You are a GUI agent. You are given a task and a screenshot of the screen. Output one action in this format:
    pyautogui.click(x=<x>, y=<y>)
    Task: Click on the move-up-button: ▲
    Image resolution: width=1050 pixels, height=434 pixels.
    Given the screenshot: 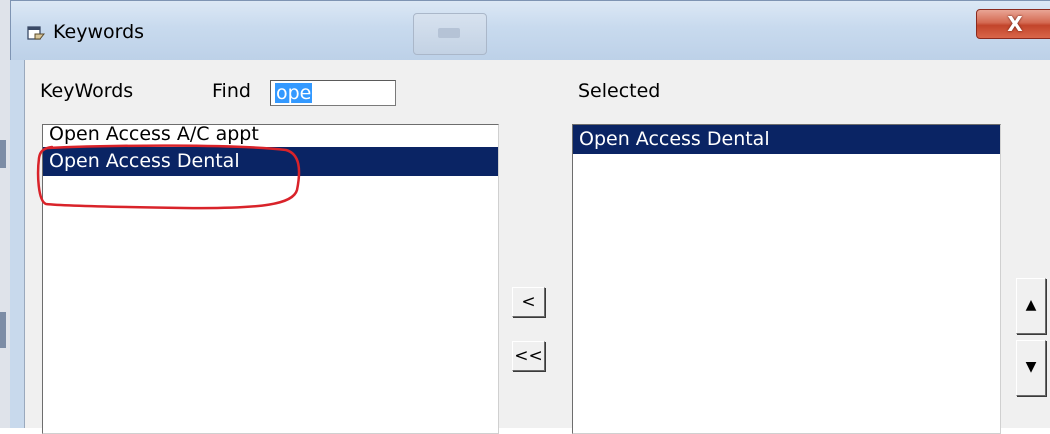 What is the action you would take?
    pyautogui.click(x=1031, y=306)
    